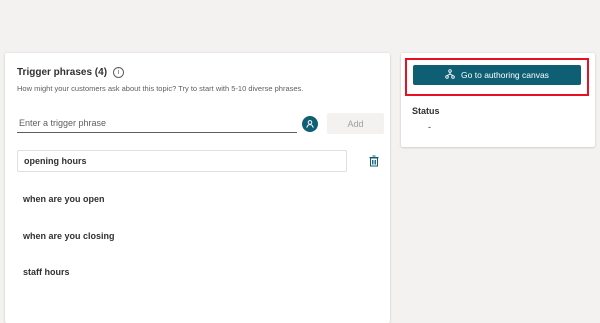 This screenshot has width=600, height=323. I want to click on topic-details-panel: Go to authoring canvas Status -, so click(498, 100).